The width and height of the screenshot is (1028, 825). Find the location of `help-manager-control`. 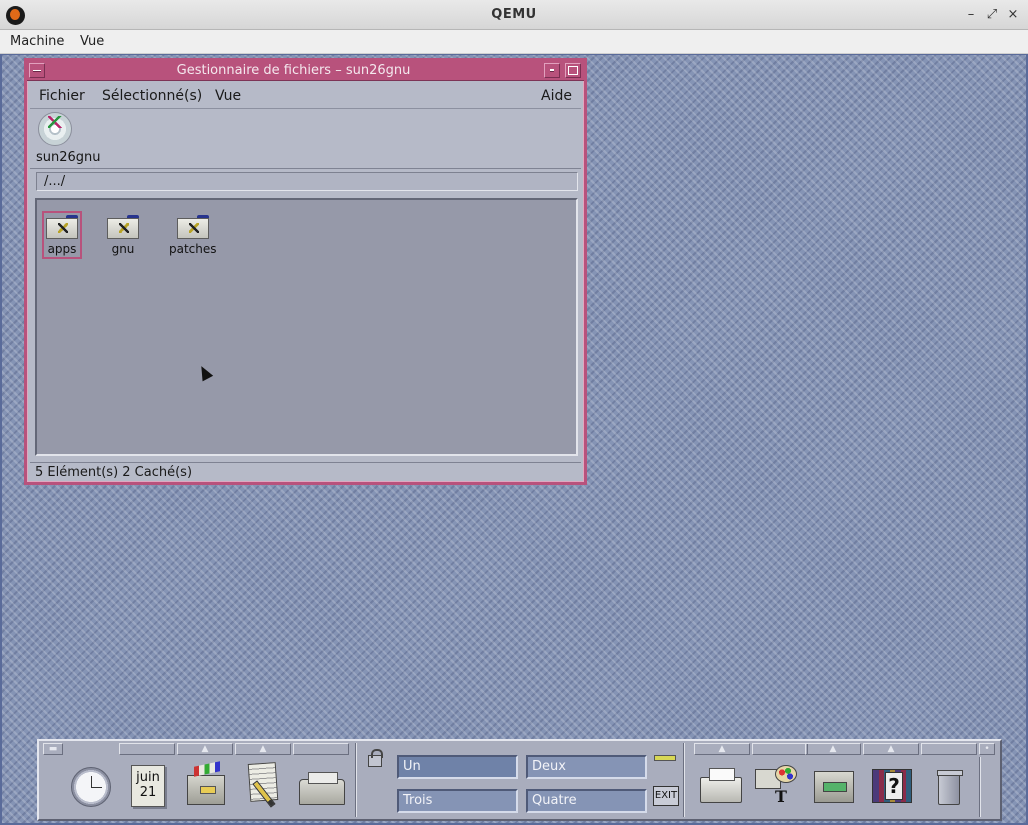

help-manager-control is located at coordinates (891, 785).